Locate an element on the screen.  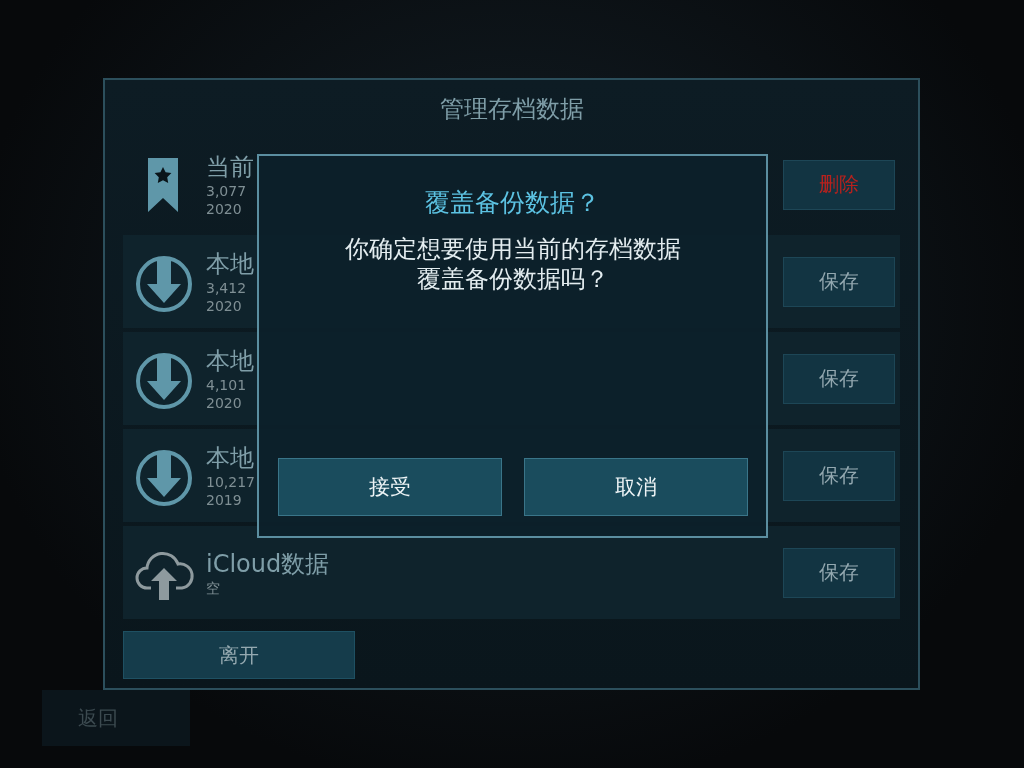
save-detail: 3,412 is located at coordinates (226, 287).